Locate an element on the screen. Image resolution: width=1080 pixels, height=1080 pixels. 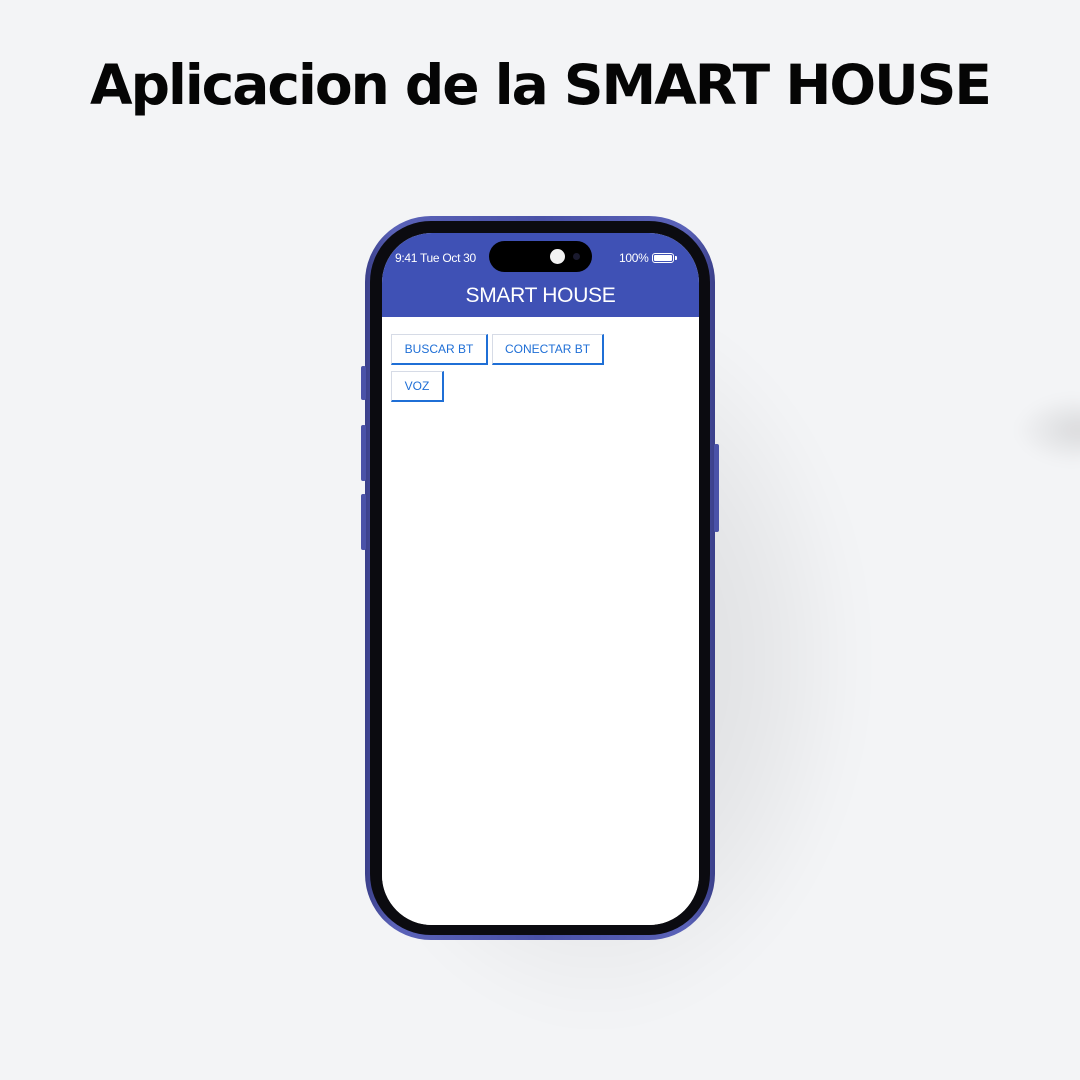
battery-percentage: 100% is located at coordinates (634, 258).